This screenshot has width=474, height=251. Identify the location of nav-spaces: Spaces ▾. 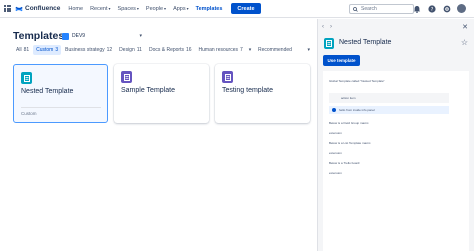
(128, 9).